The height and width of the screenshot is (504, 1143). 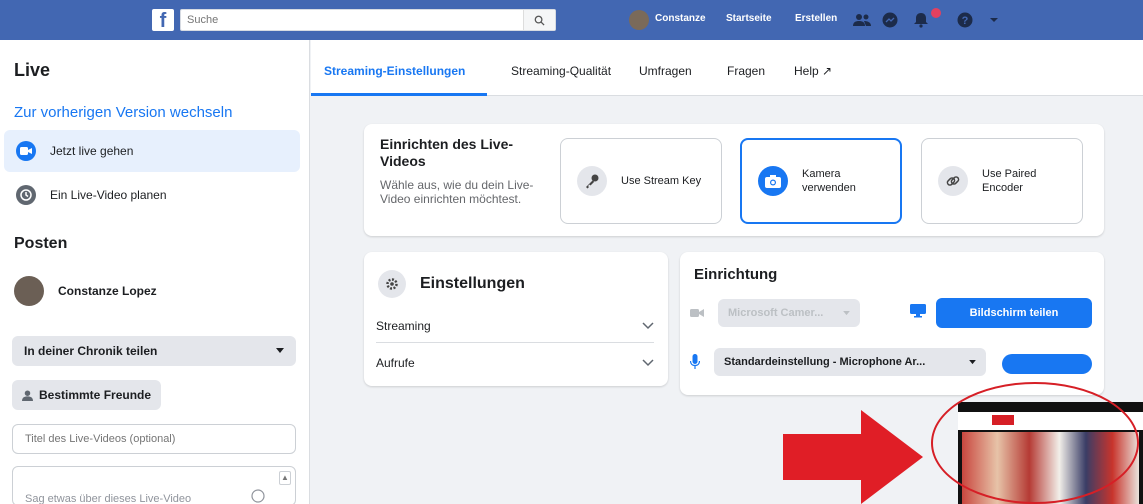 What do you see at coordinates (953, 181) in the screenshot?
I see `link-icon` at bounding box center [953, 181].